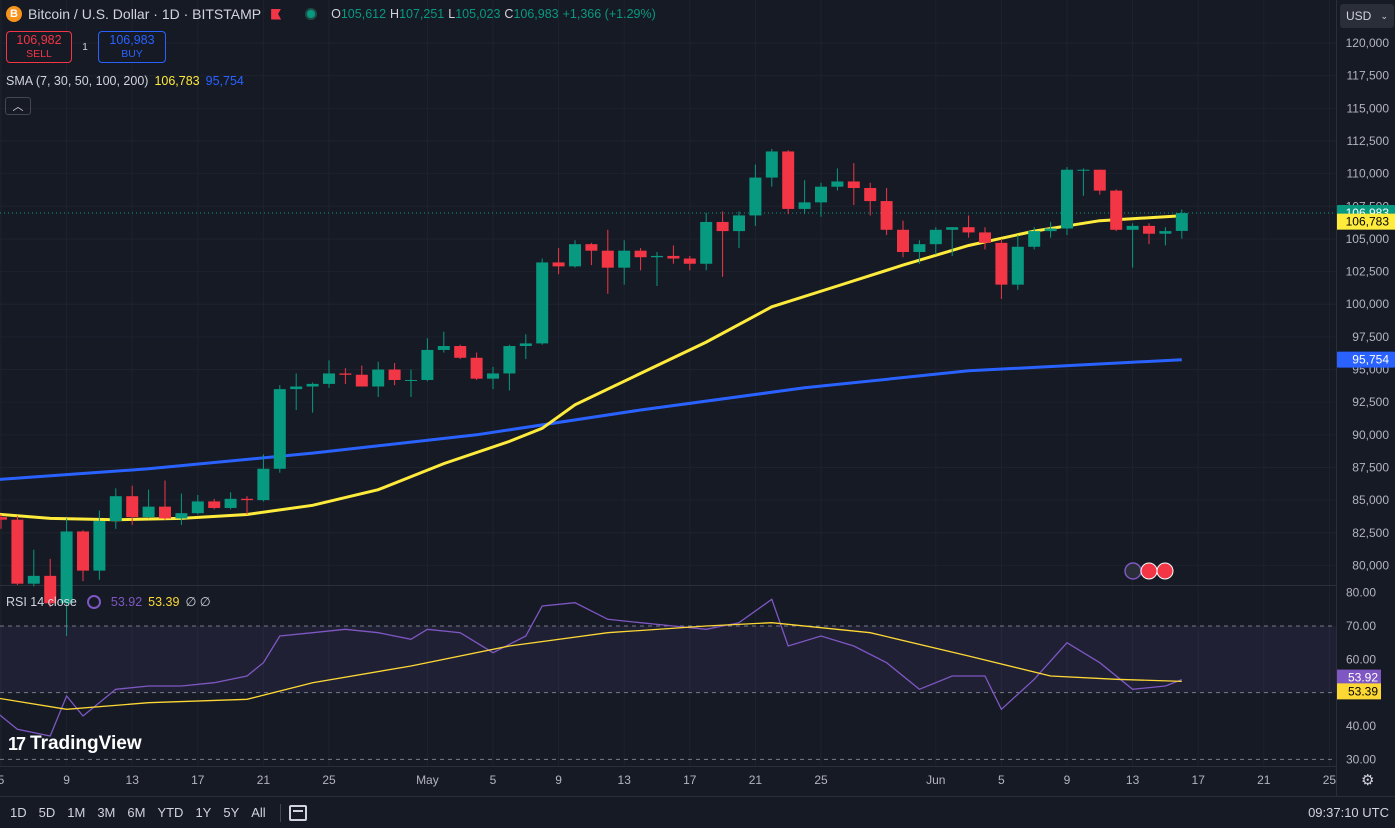  Describe the element at coordinates (39, 40) in the screenshot. I see `sell-price: 106,982` at that location.